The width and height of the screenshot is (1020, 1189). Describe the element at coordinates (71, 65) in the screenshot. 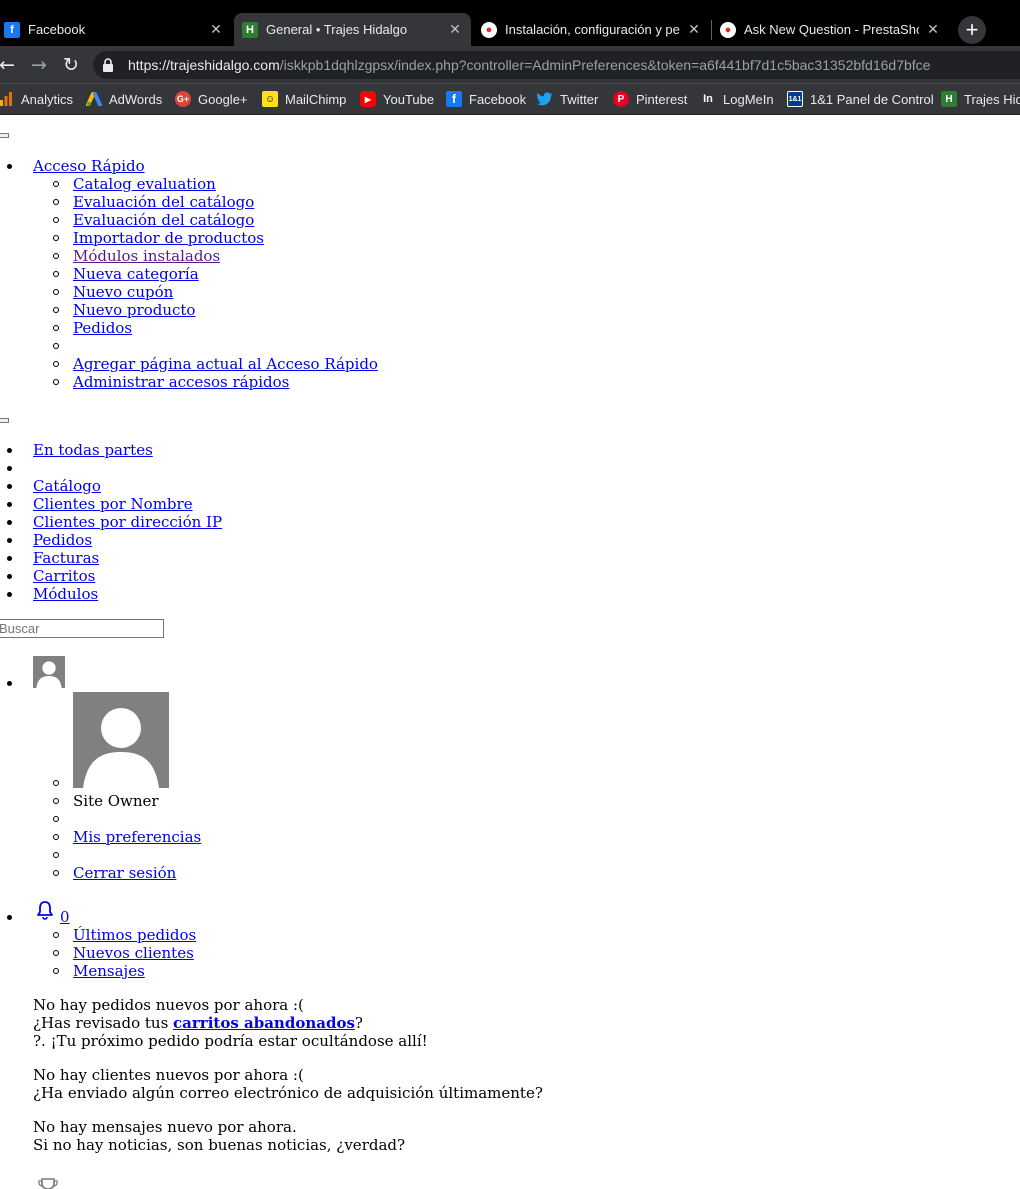

I see `reload-icon: ↻` at that location.